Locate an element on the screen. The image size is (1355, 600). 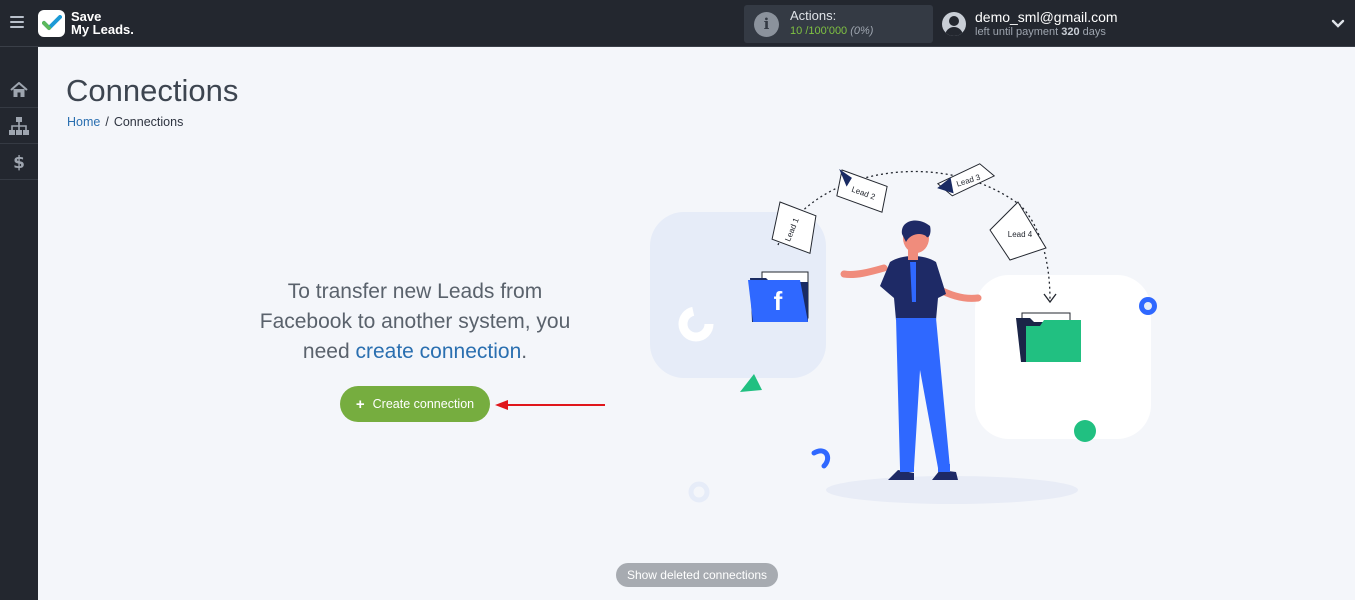
message-end: . is located at coordinates (524, 351).